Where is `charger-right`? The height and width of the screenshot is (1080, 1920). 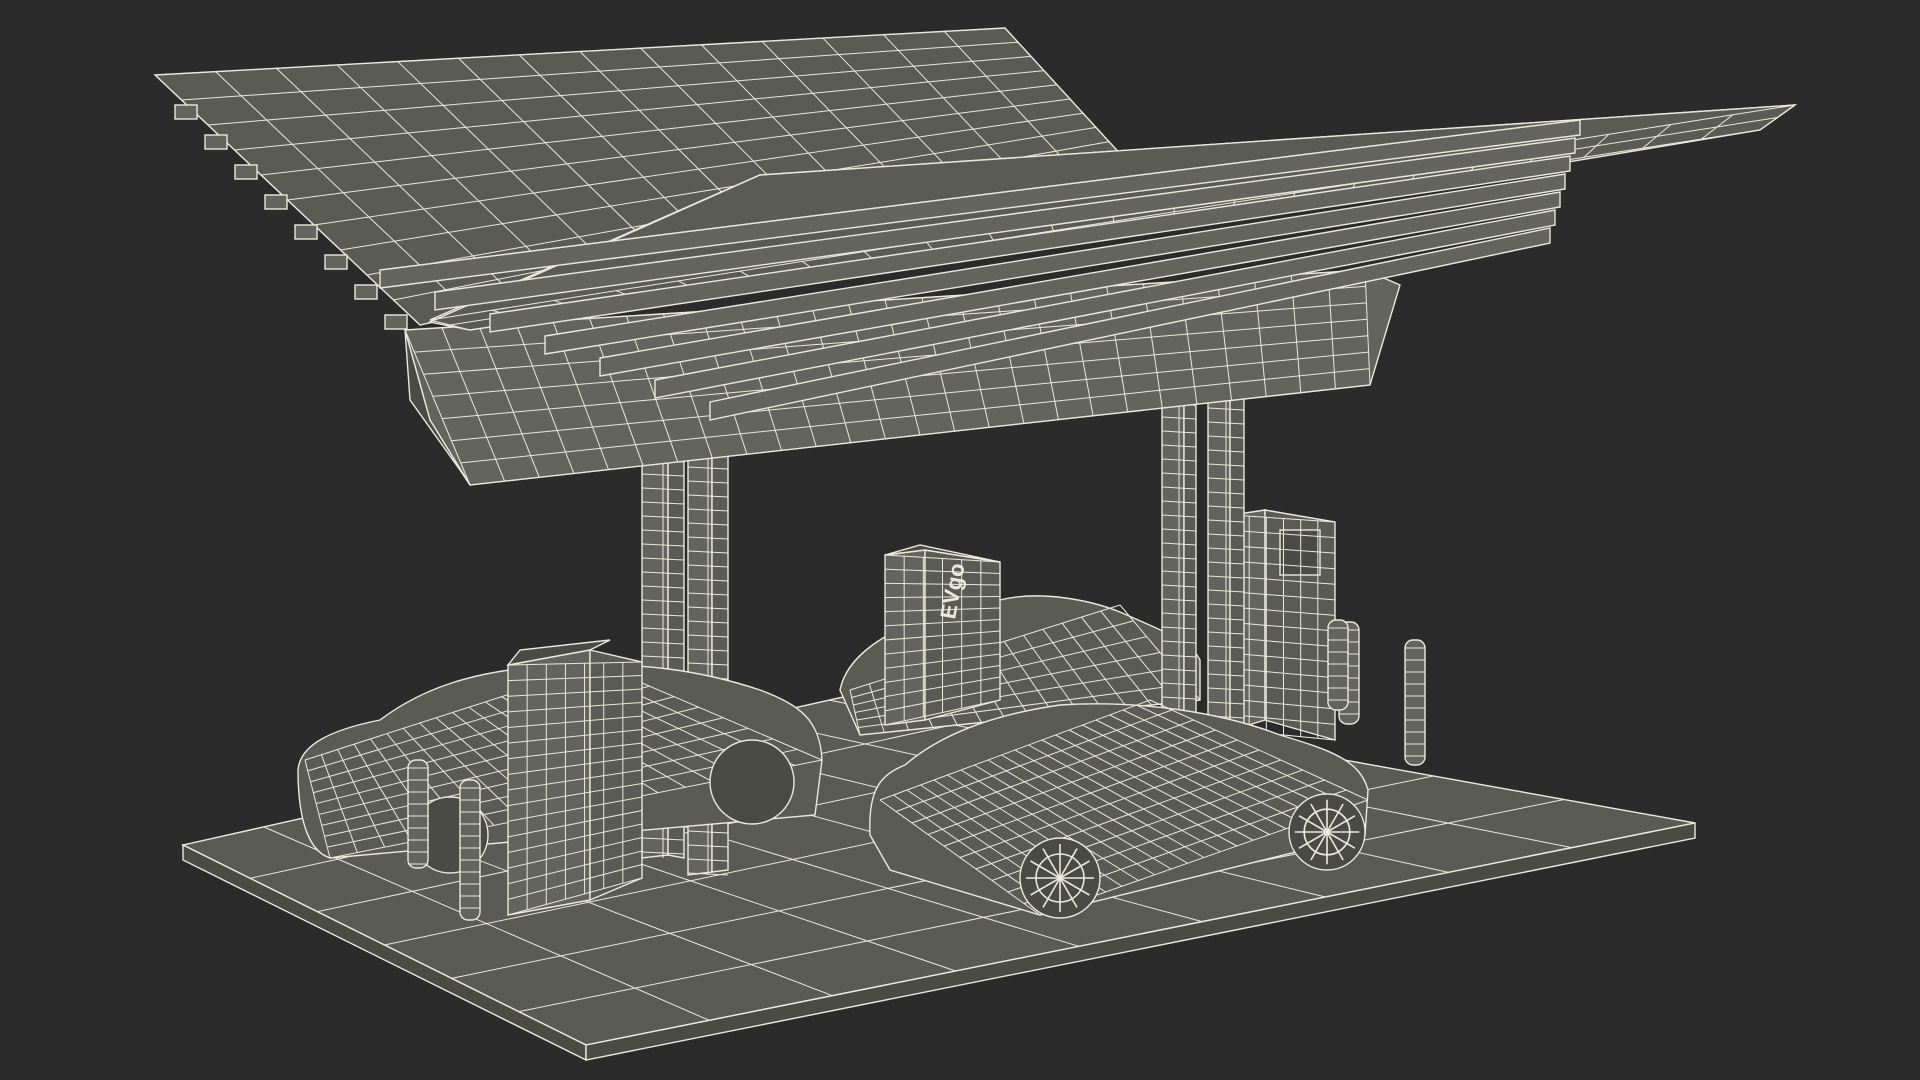 charger-right is located at coordinates (1283, 625).